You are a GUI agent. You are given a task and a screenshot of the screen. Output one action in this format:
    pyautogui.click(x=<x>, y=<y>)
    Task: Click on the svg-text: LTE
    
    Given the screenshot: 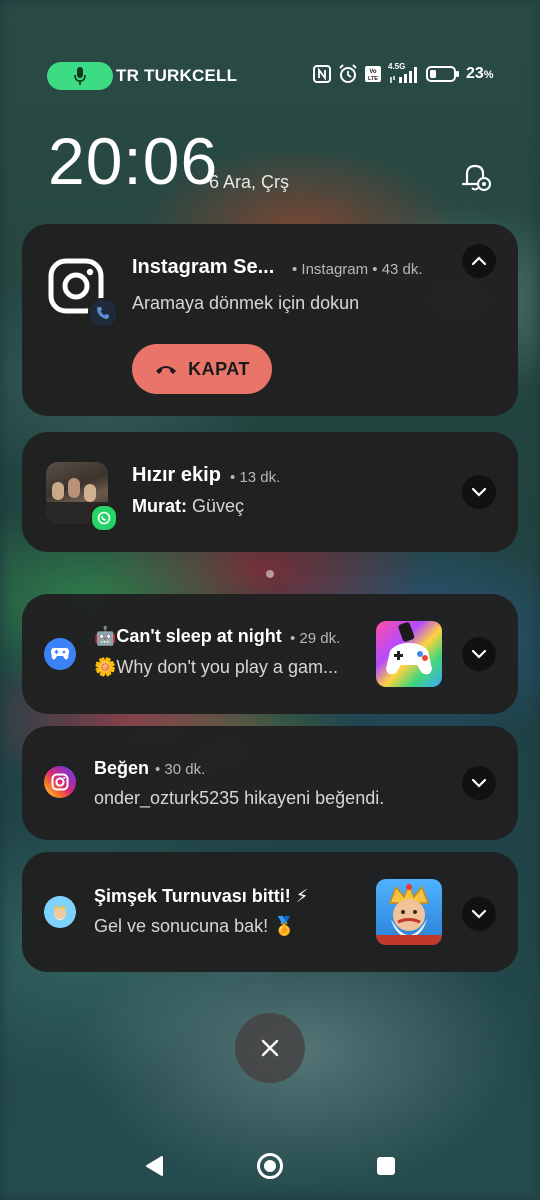 What is the action you would take?
    pyautogui.click(x=373, y=79)
    